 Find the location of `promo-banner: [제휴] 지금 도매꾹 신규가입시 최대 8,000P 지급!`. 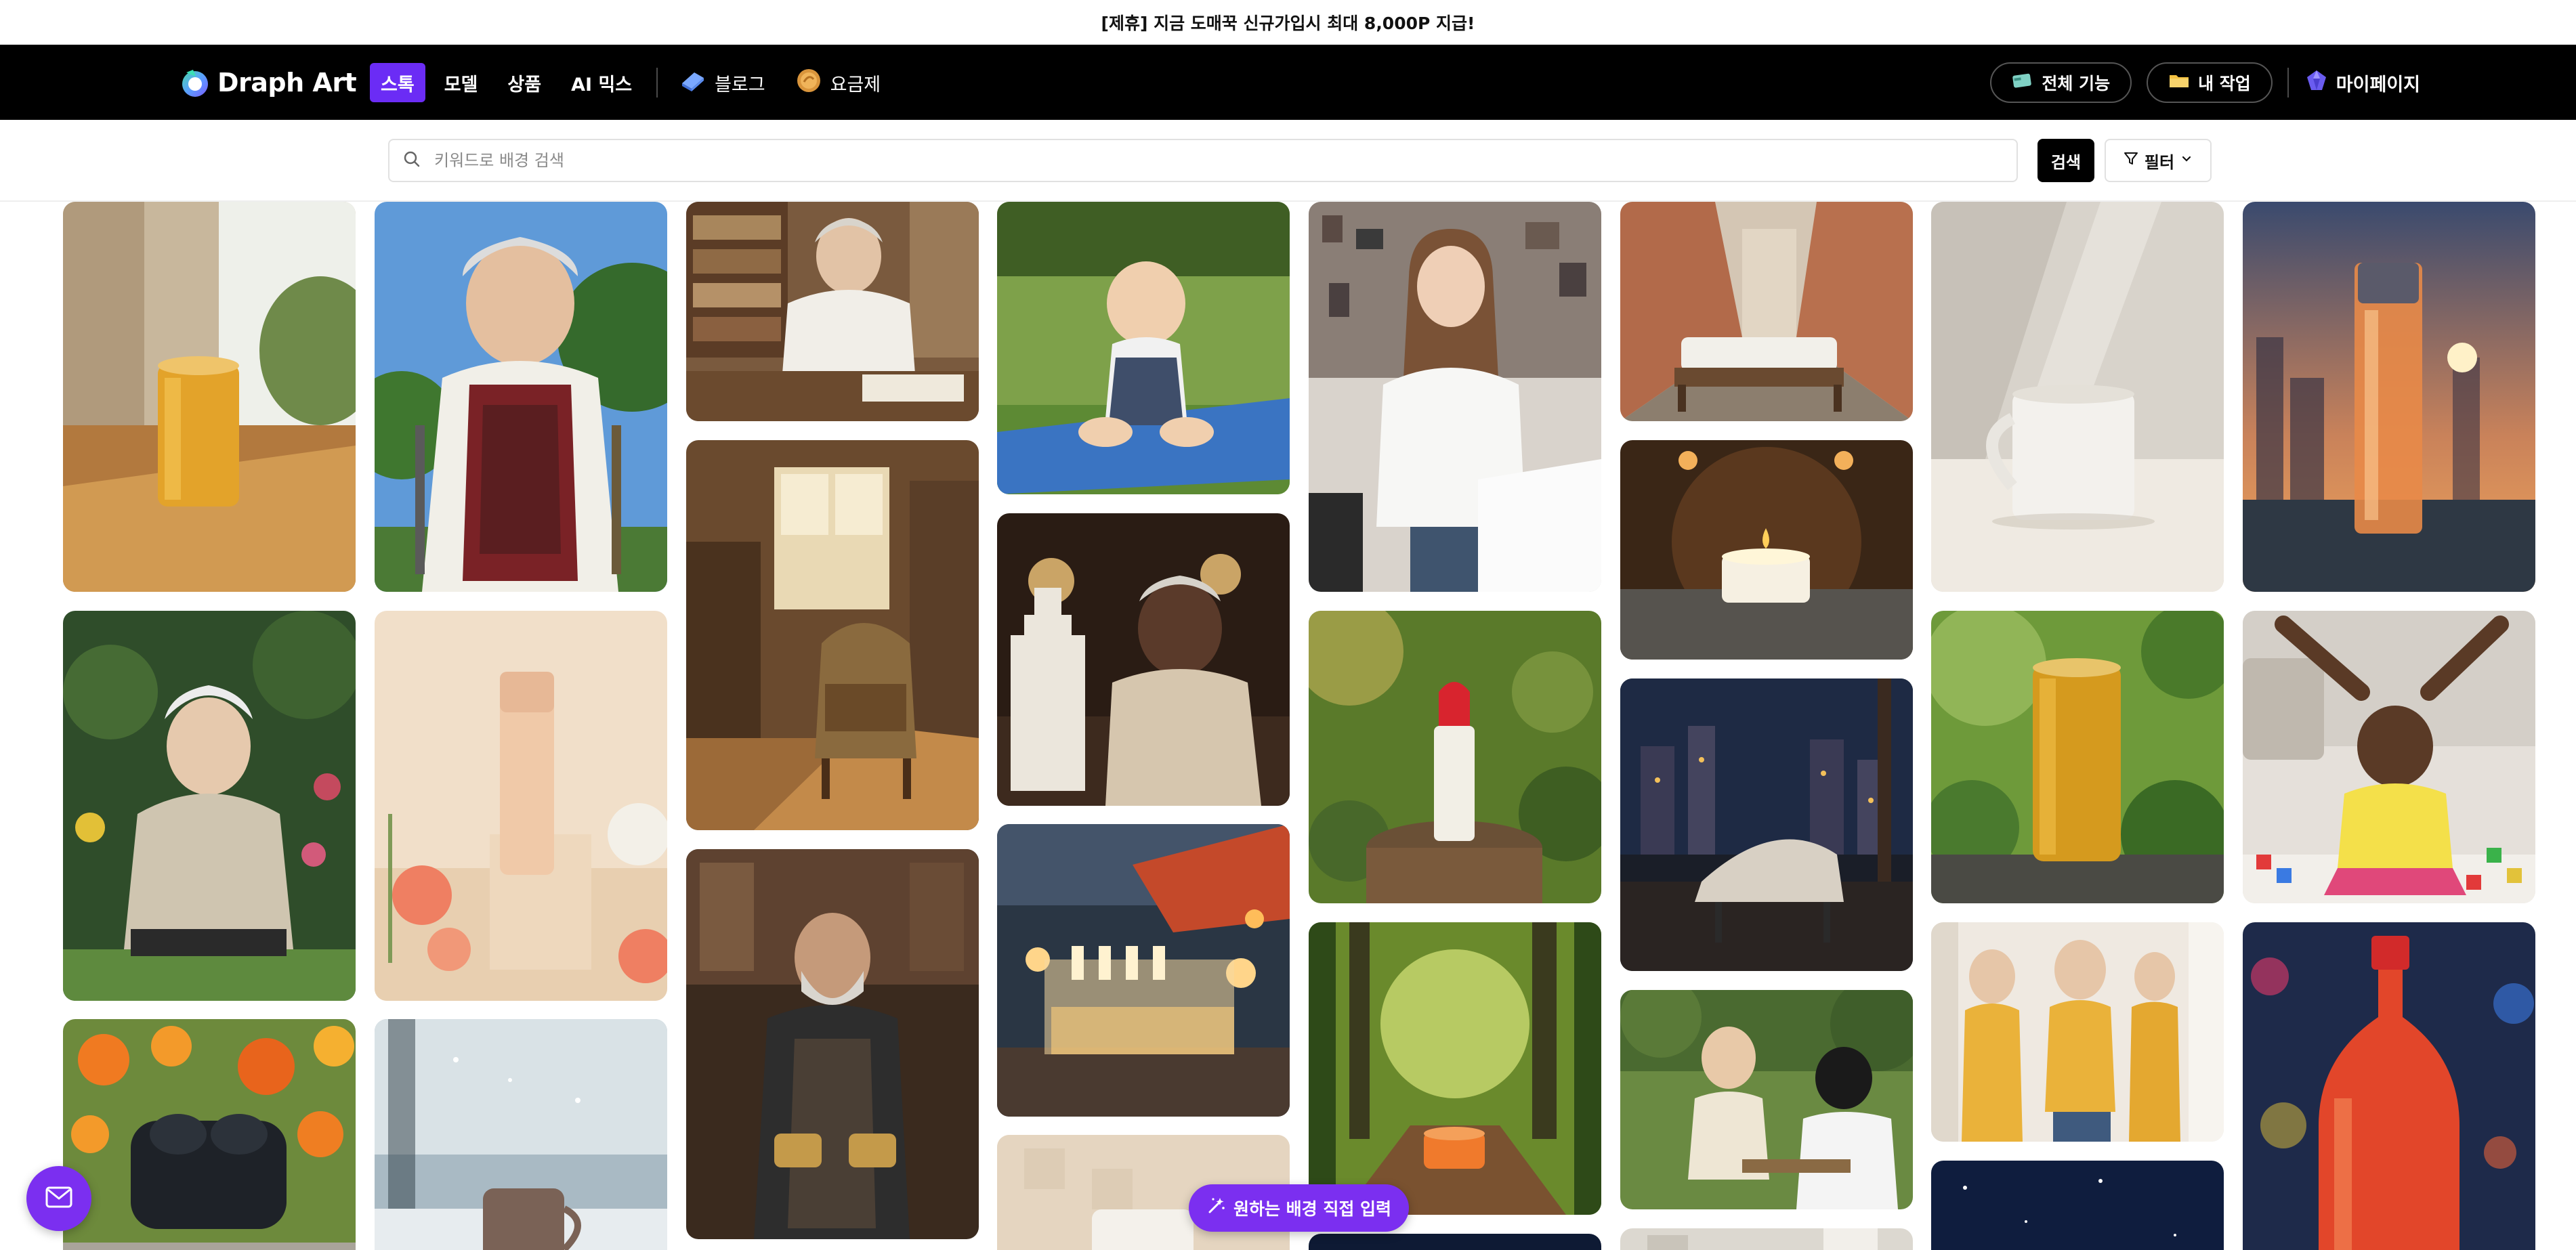

promo-banner: [제휴] 지금 도매꾹 신규가입시 최대 8,000P 지급! is located at coordinates (1288, 22).